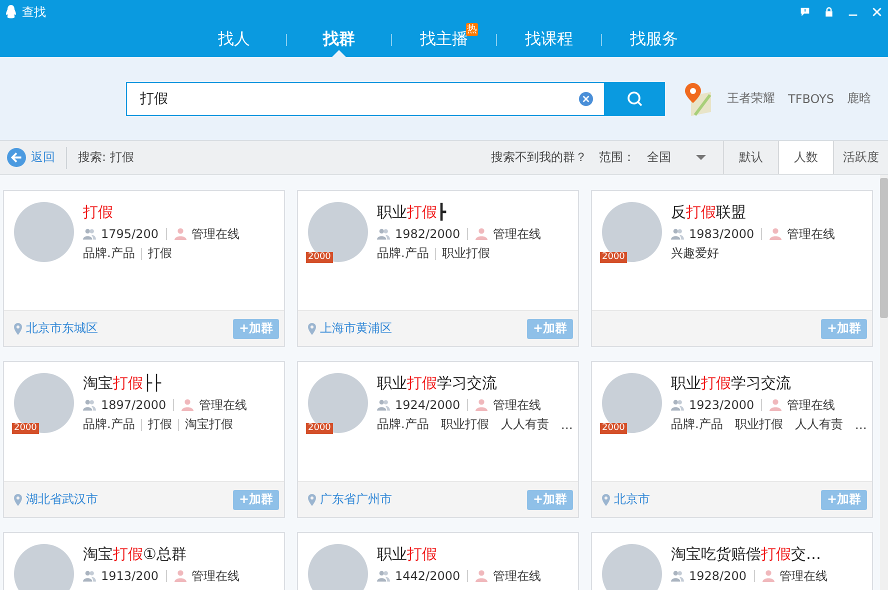 Image resolution: width=888 pixels, height=590 pixels. Describe the element at coordinates (472, 29) in the screenshot. I see `hot-badge: 热` at that location.